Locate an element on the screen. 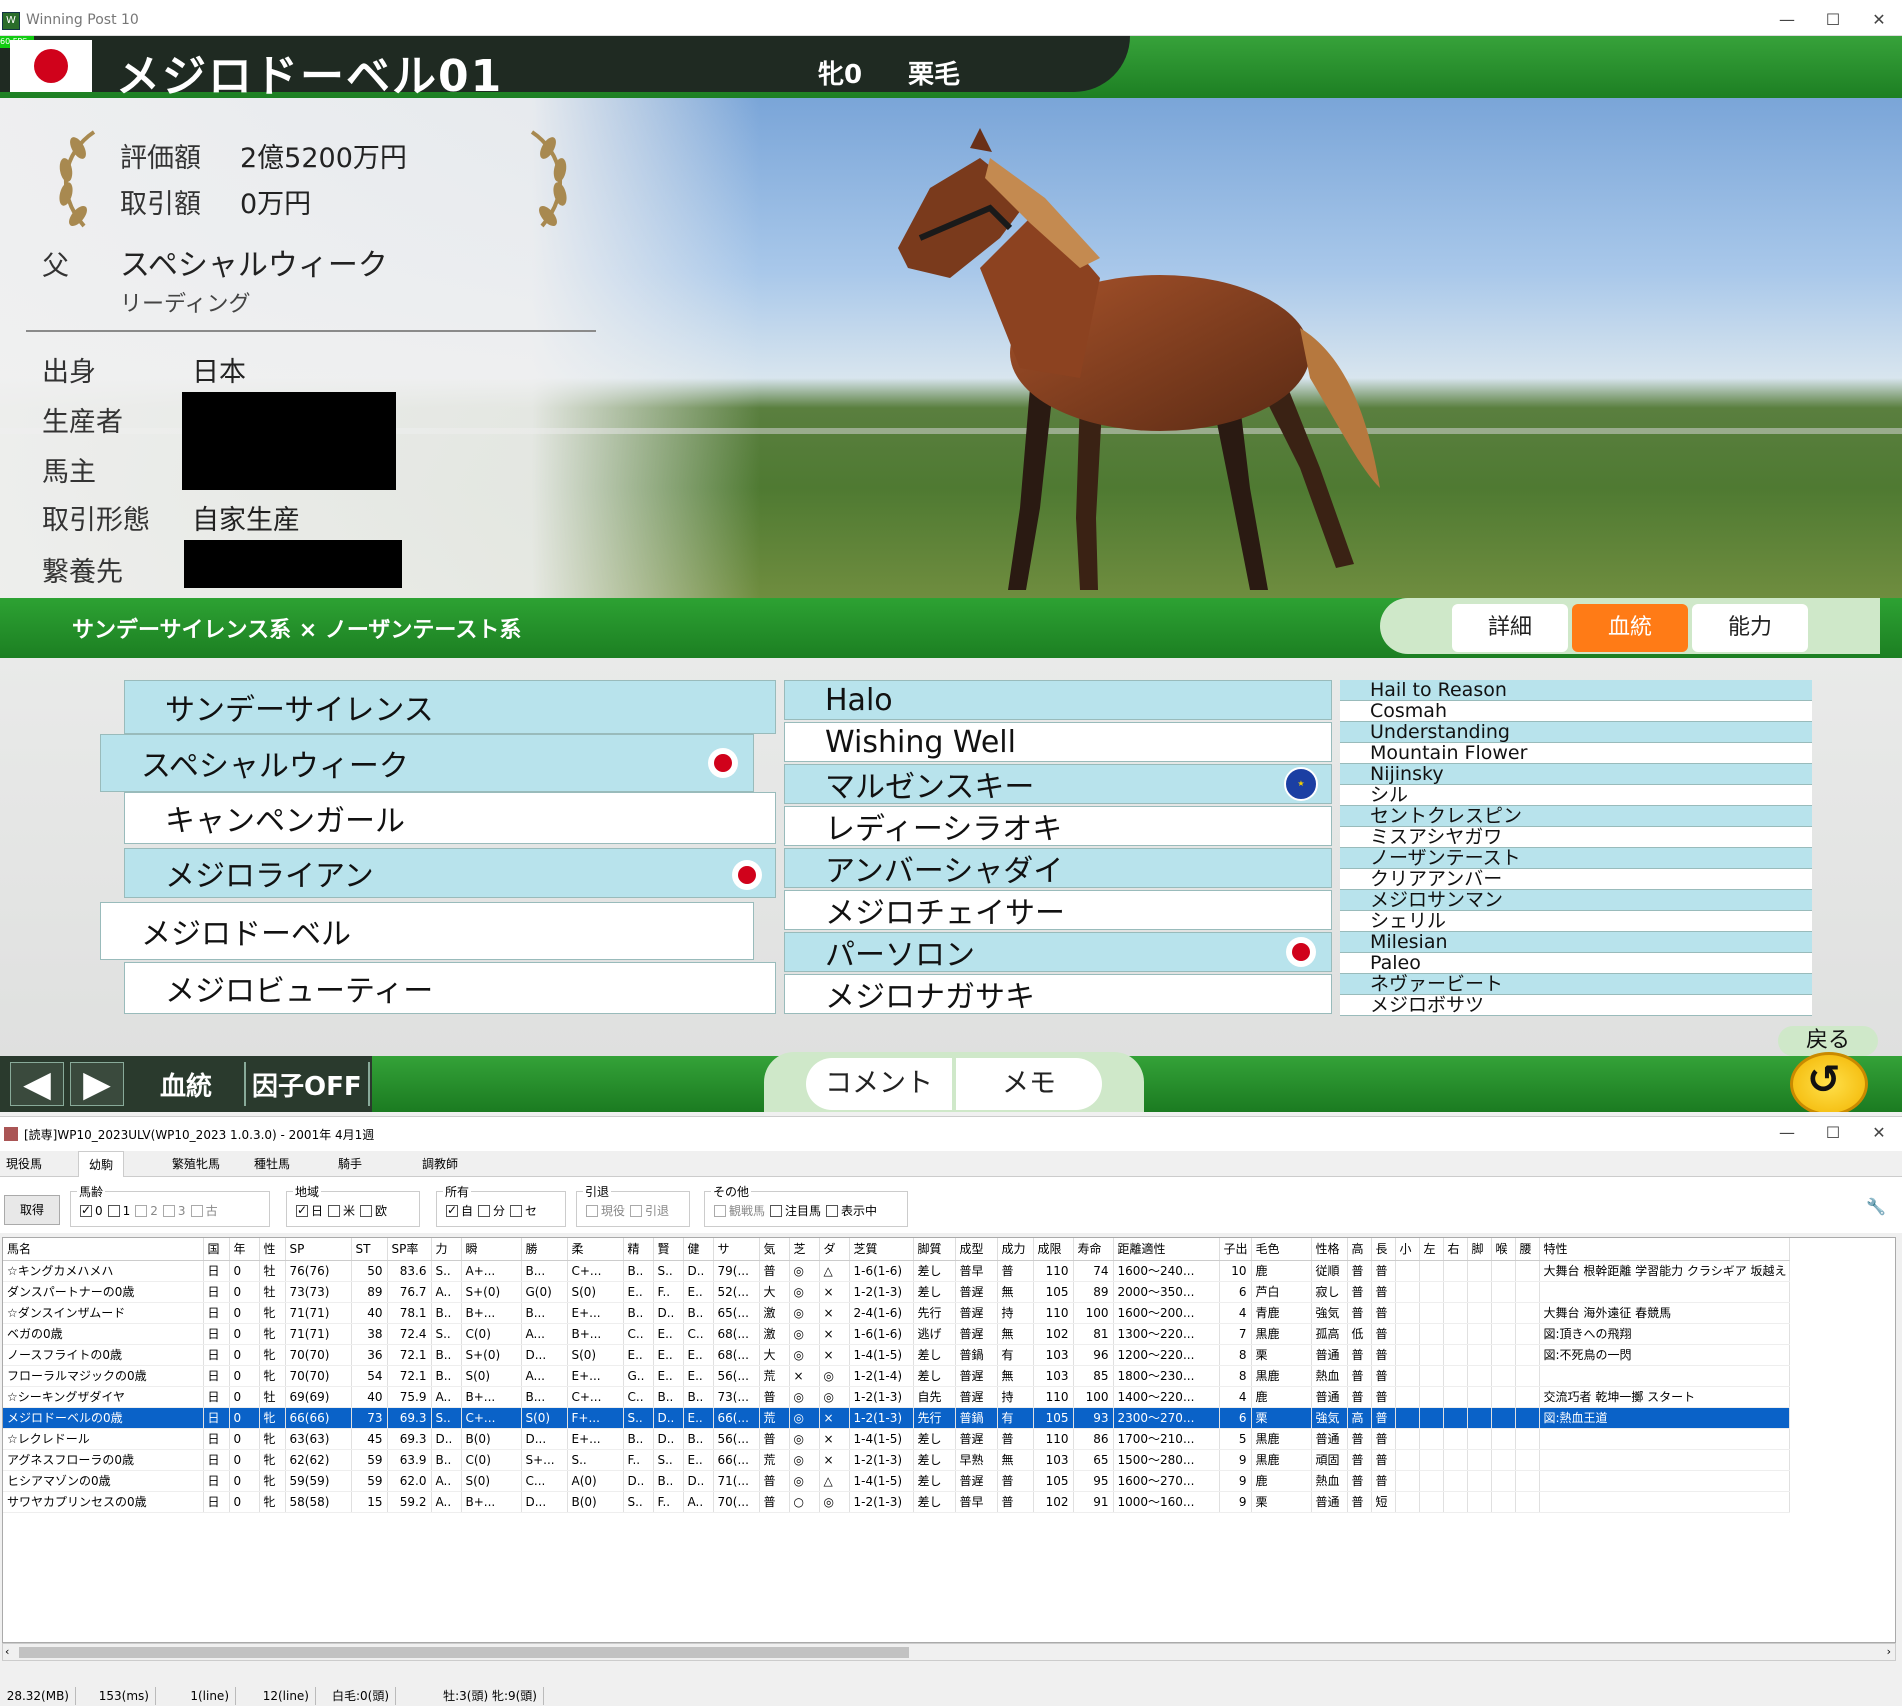  pedigree-g4-16: メジロボサツ is located at coordinates (1576, 1005).